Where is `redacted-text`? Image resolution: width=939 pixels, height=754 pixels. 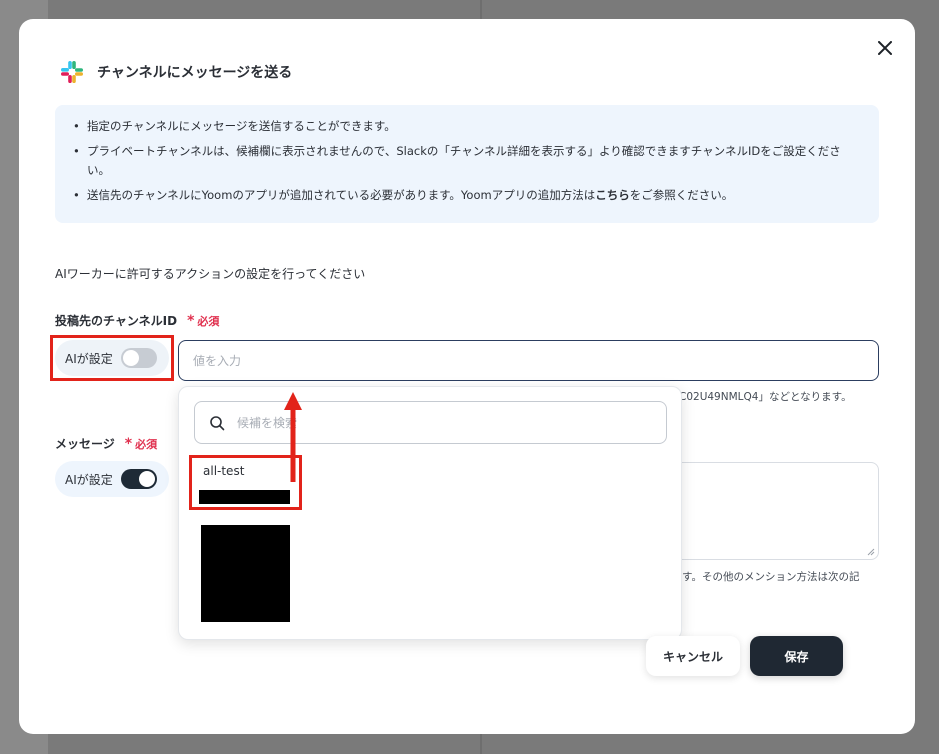 redacted-text is located at coordinates (244, 497).